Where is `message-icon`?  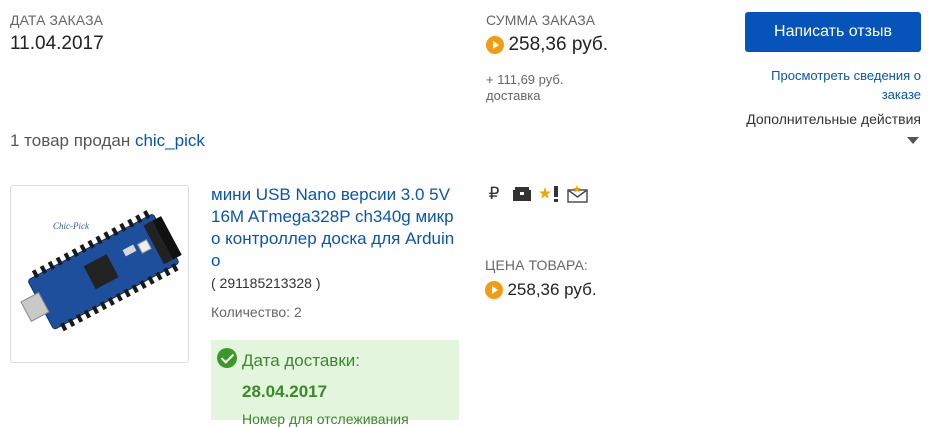 message-icon is located at coordinates (578, 194).